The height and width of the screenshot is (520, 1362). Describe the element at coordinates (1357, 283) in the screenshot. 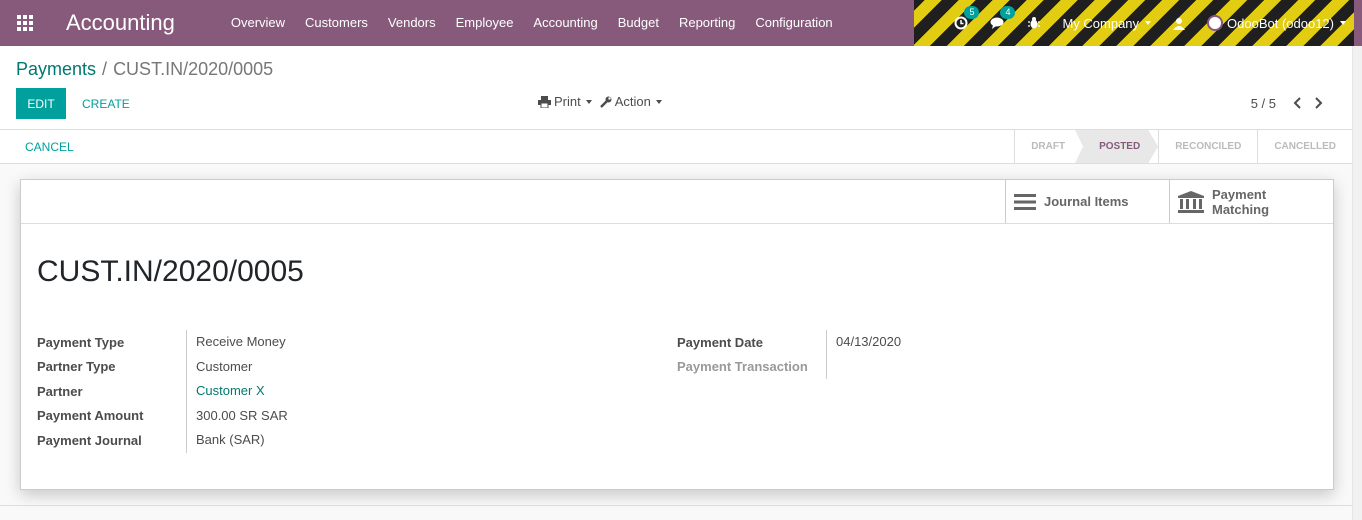

I see `vertical-scrollbar` at that location.